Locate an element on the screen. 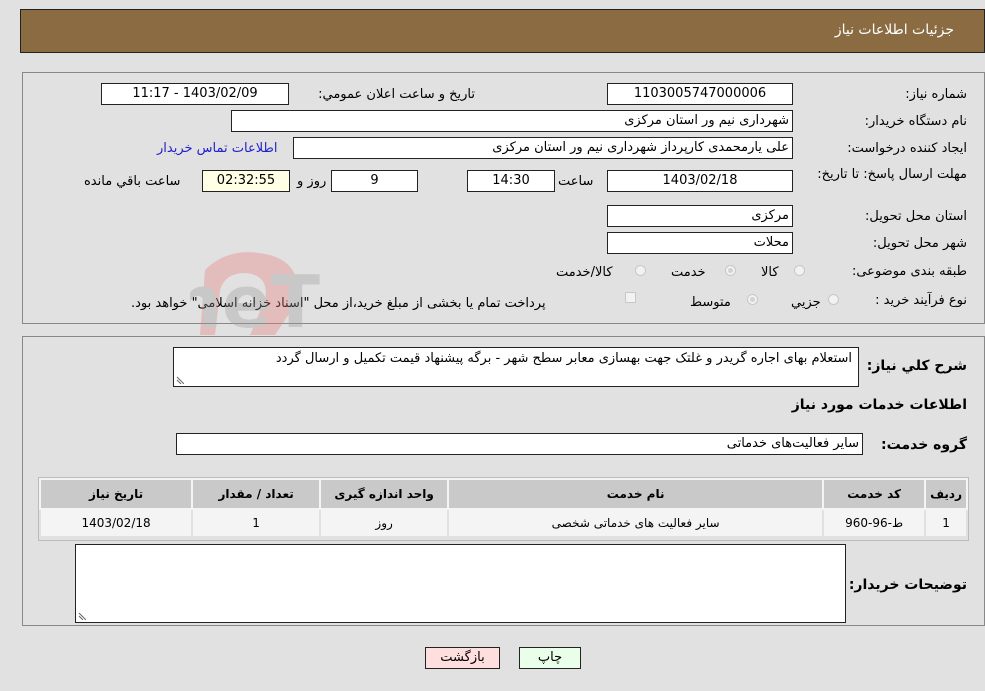  category-option-service: خدمت is located at coordinates (688, 272).